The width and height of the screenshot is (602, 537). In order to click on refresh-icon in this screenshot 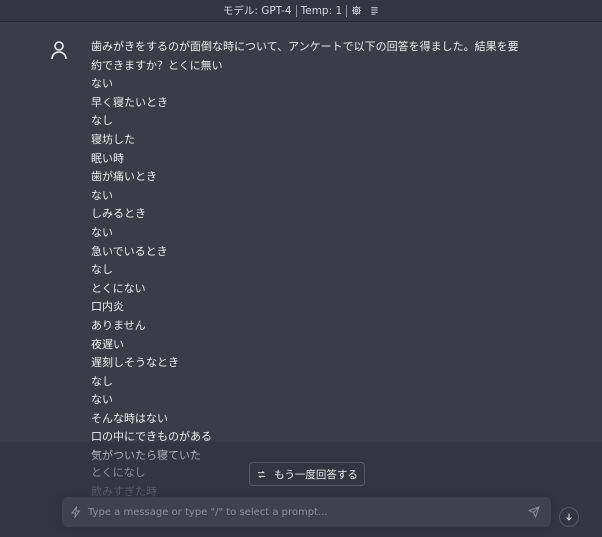, I will do `click(261, 474)`.